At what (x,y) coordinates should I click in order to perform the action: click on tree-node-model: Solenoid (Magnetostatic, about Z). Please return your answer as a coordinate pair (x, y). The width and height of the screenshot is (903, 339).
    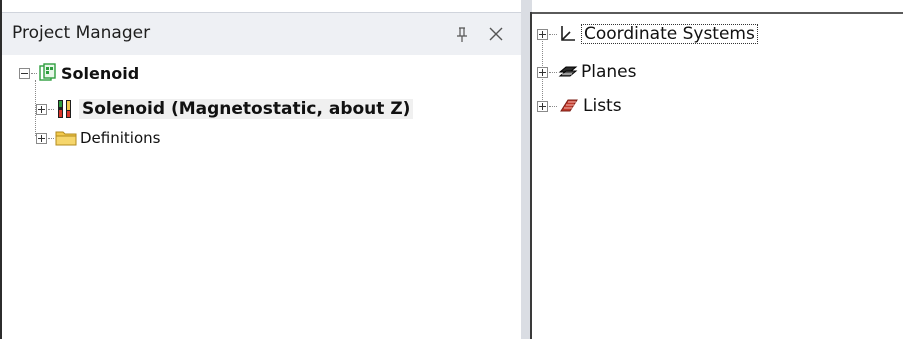
    Looking at the image, I should click on (225, 109).